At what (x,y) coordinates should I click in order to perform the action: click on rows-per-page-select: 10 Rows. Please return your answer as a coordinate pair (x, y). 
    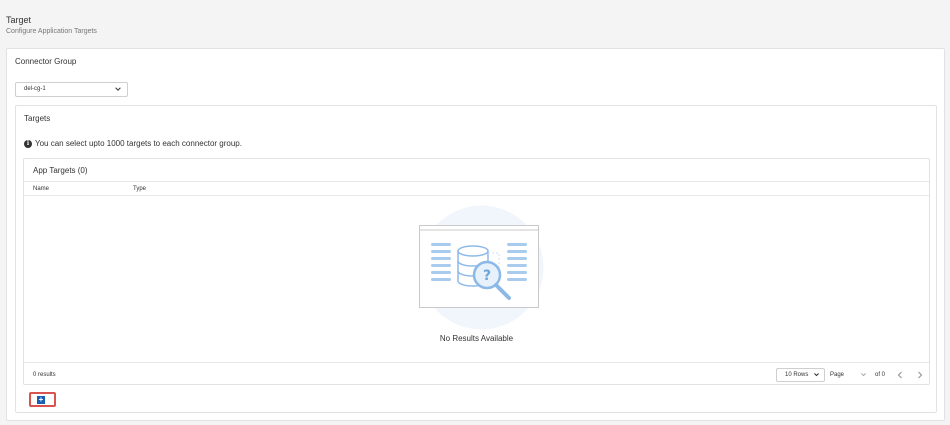
    Looking at the image, I should click on (800, 375).